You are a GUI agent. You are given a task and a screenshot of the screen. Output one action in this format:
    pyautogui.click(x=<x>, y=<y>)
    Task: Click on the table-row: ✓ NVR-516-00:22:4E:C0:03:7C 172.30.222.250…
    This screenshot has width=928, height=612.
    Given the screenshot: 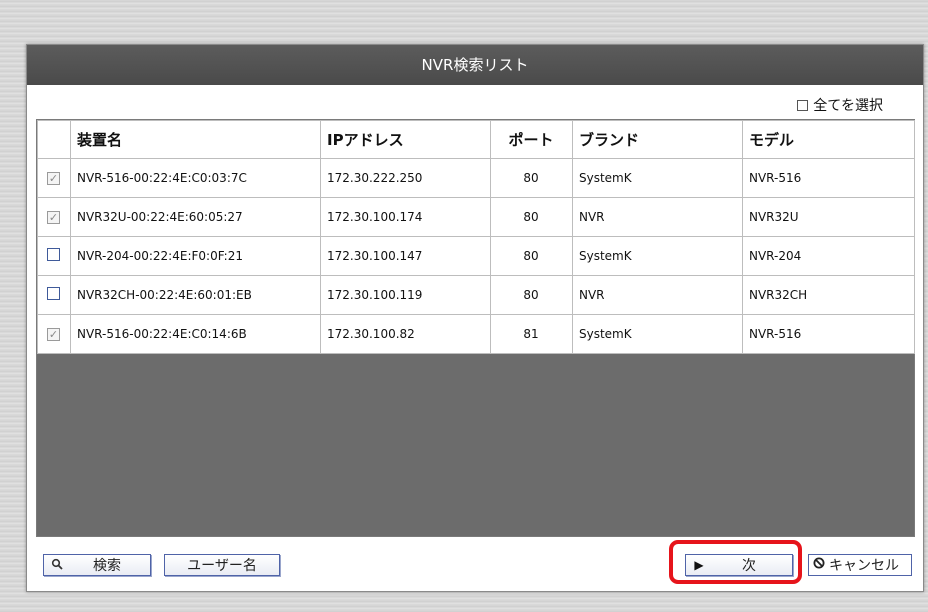 What is the action you would take?
    pyautogui.click(x=476, y=178)
    